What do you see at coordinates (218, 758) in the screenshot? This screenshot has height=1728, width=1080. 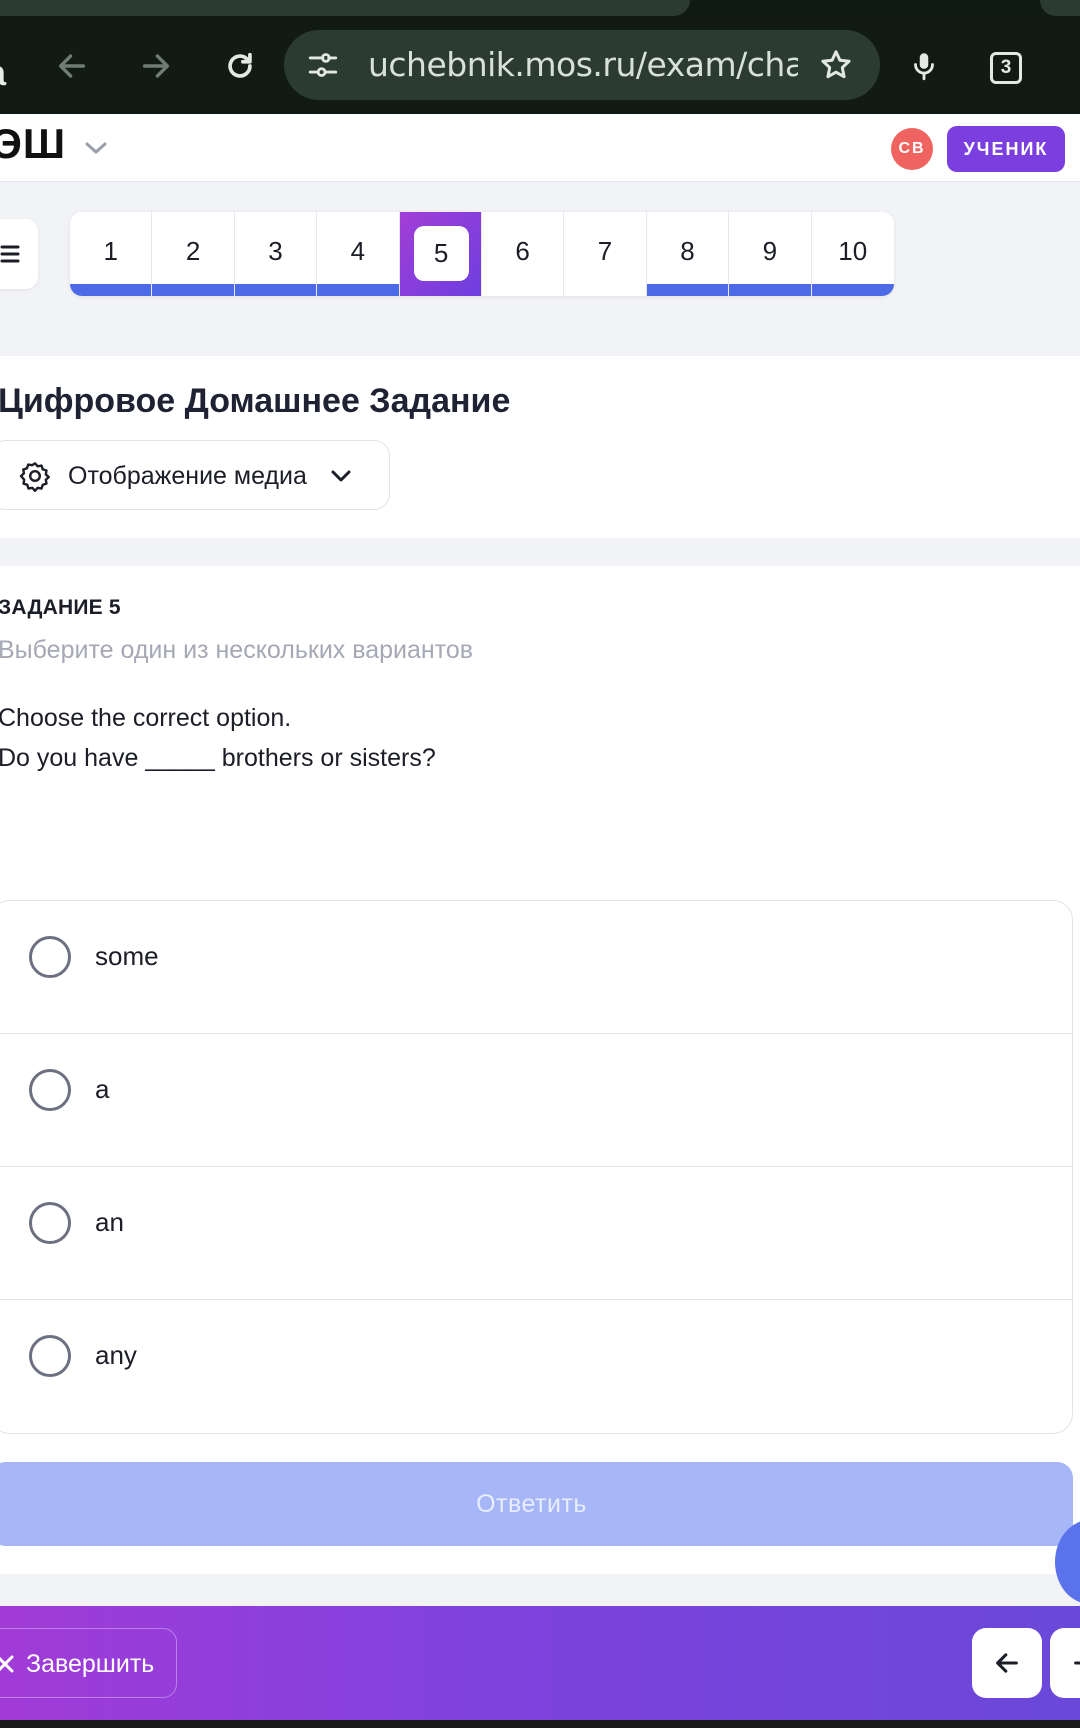 I see `task-question: Do you have _____ brothers or sisters?` at bounding box center [218, 758].